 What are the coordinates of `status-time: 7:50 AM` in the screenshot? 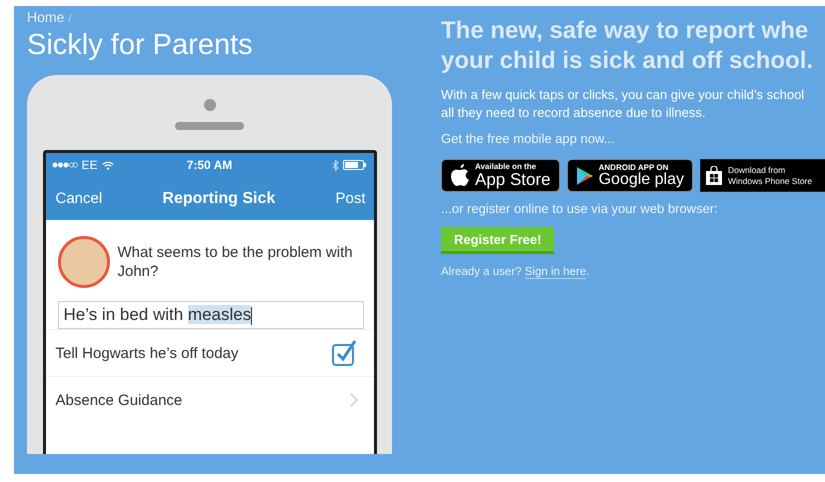 It's located at (209, 165).